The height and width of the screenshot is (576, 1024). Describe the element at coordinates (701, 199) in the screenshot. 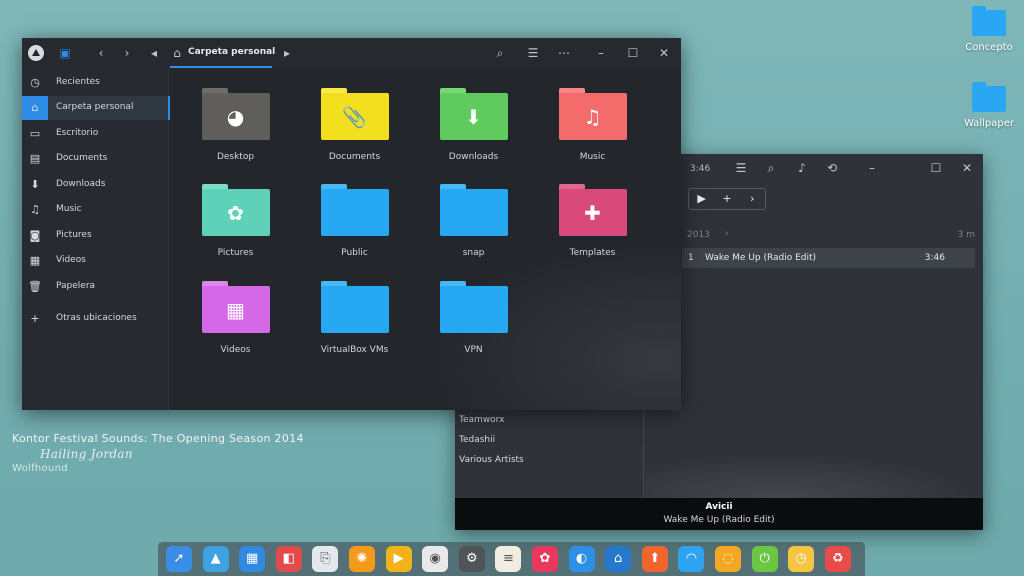

I see `play-icon: ▶` at that location.